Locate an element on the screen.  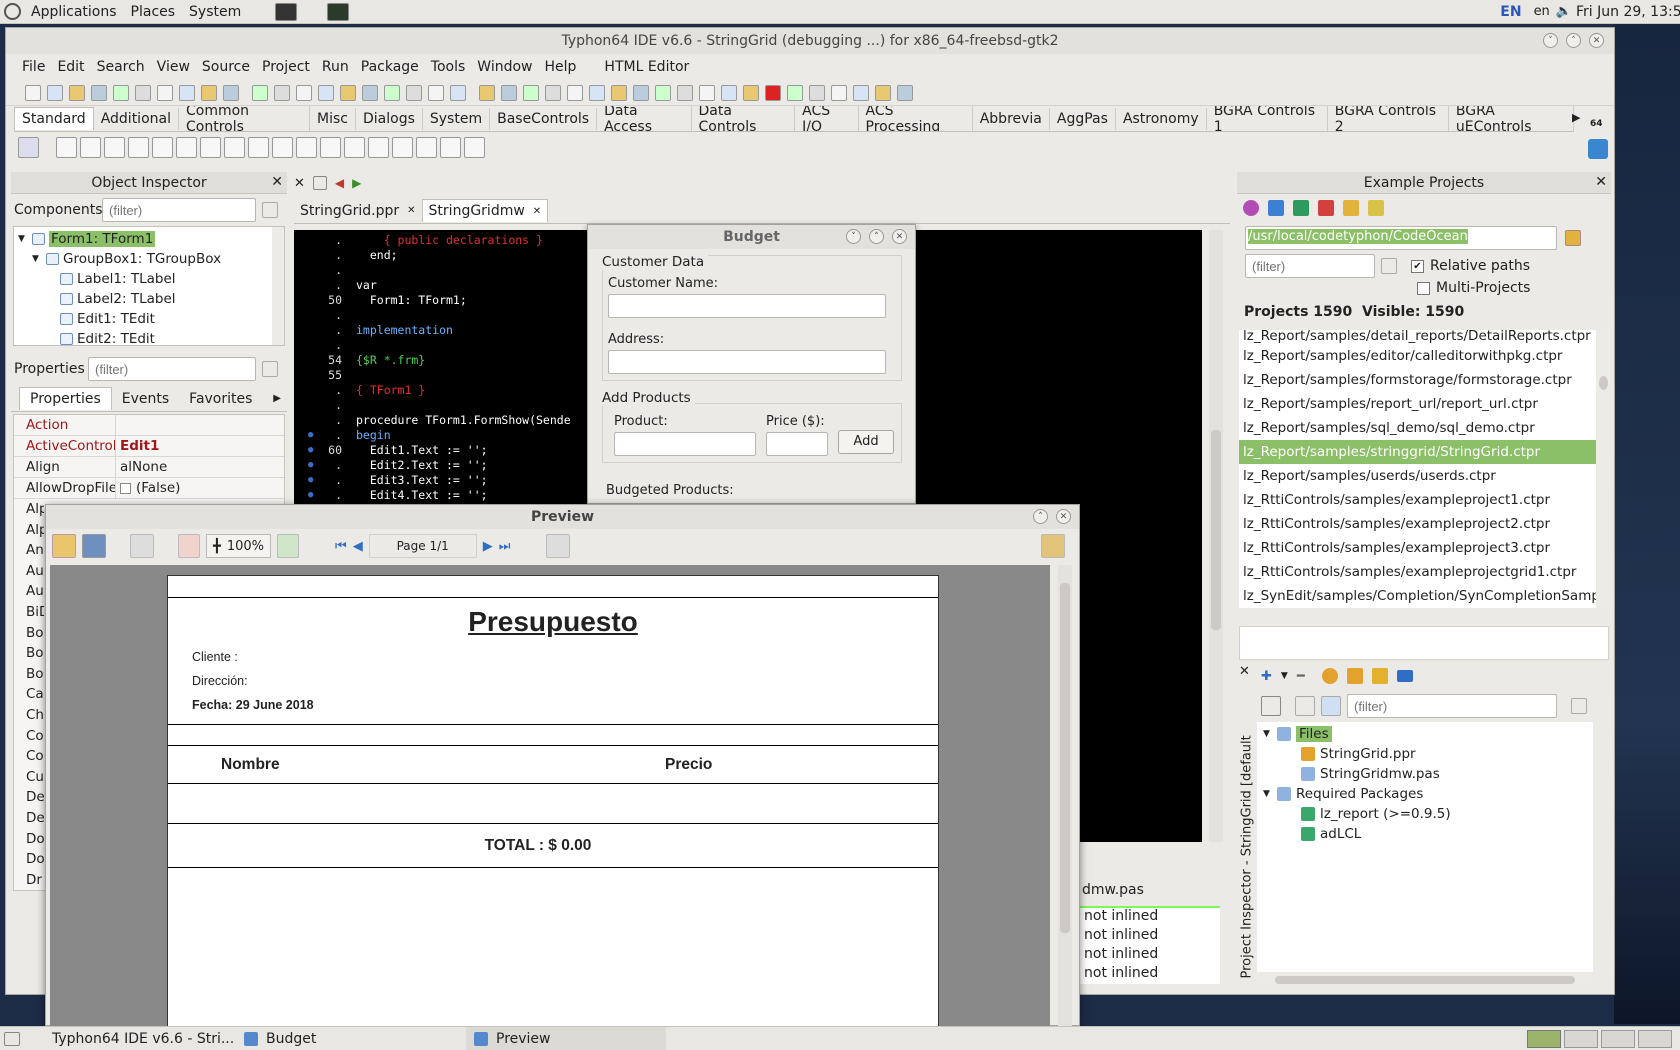
palette-tab-bgra-controls-1: BGRA Controls 1 is located at coordinates (1267, 118).